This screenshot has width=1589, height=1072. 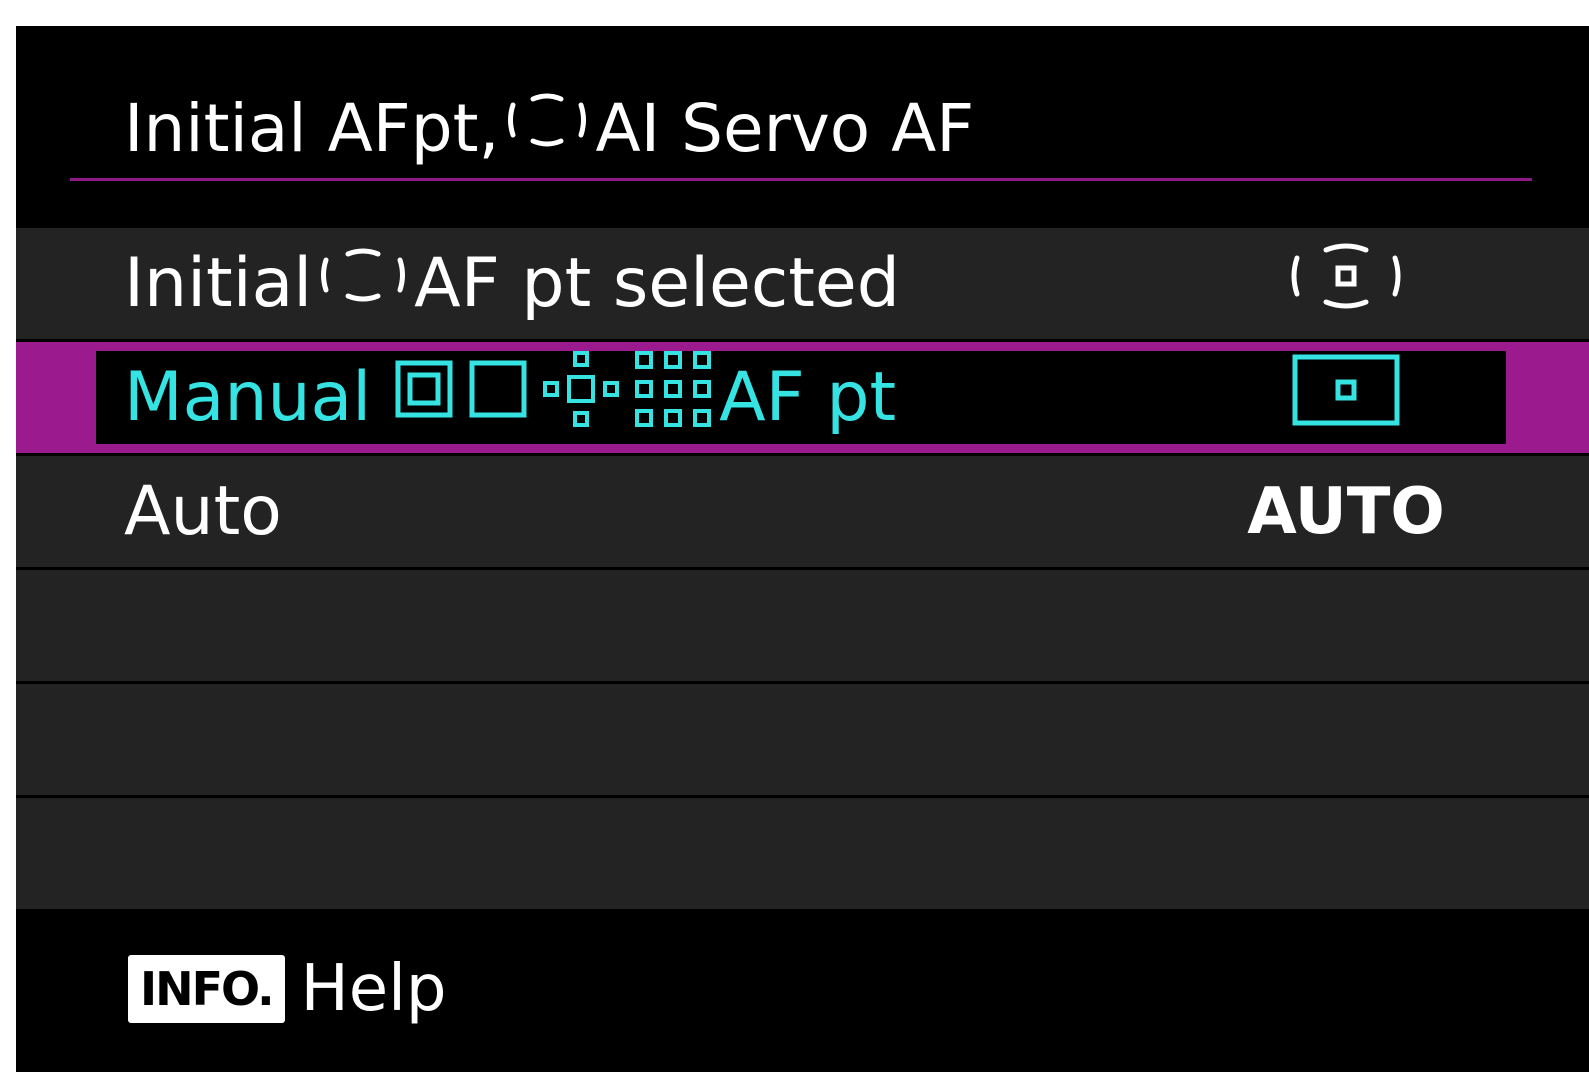 I want to click on option-label-suffix: AF pt, so click(x=808, y=397).